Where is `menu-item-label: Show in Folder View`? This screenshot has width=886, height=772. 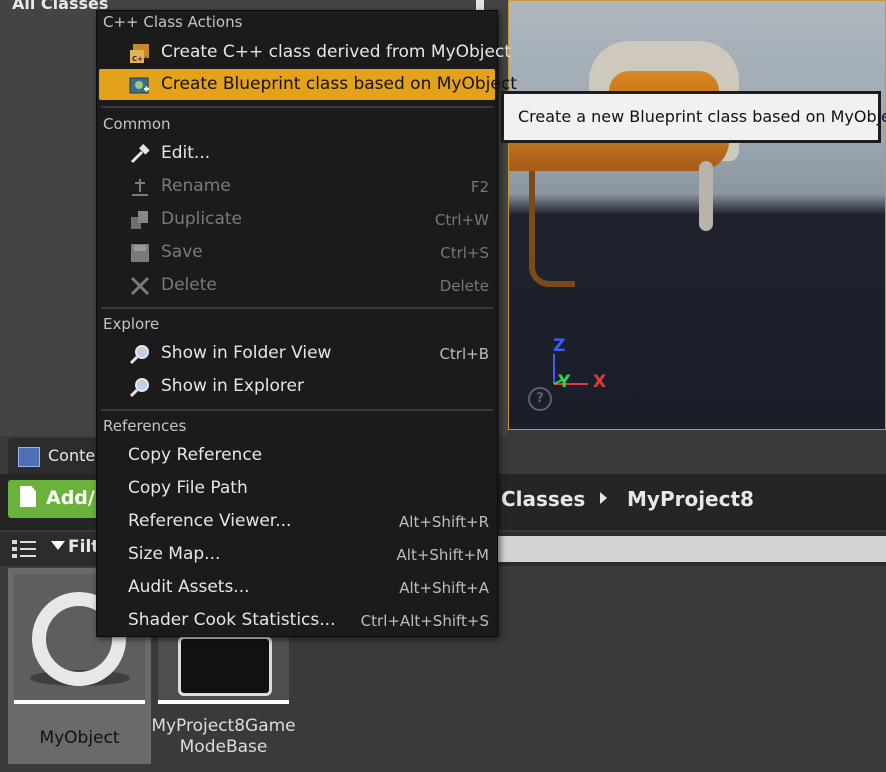
menu-item-label: Show in Folder View is located at coordinates (246, 353).